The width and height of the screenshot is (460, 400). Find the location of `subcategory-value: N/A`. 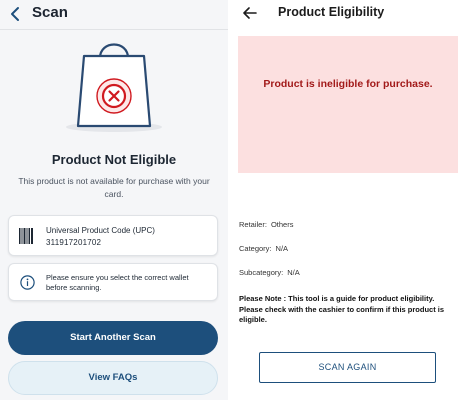

subcategory-value: N/A is located at coordinates (293, 272).